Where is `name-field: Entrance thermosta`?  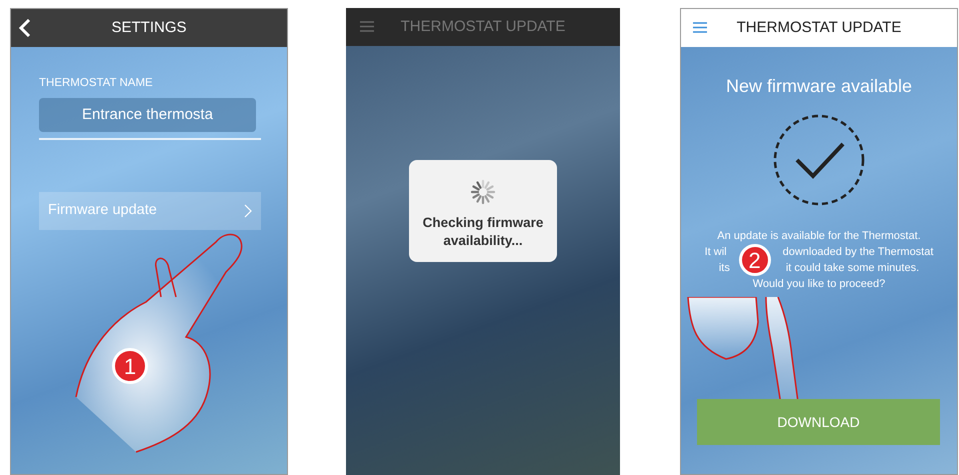 name-field: Entrance thermosta is located at coordinates (147, 115).